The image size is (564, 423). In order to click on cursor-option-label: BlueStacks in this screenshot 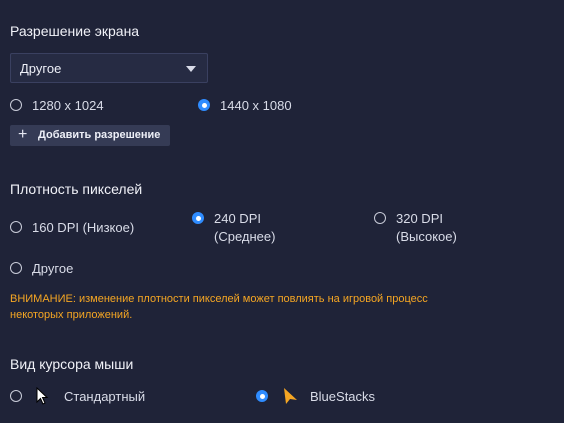, I will do `click(343, 396)`.